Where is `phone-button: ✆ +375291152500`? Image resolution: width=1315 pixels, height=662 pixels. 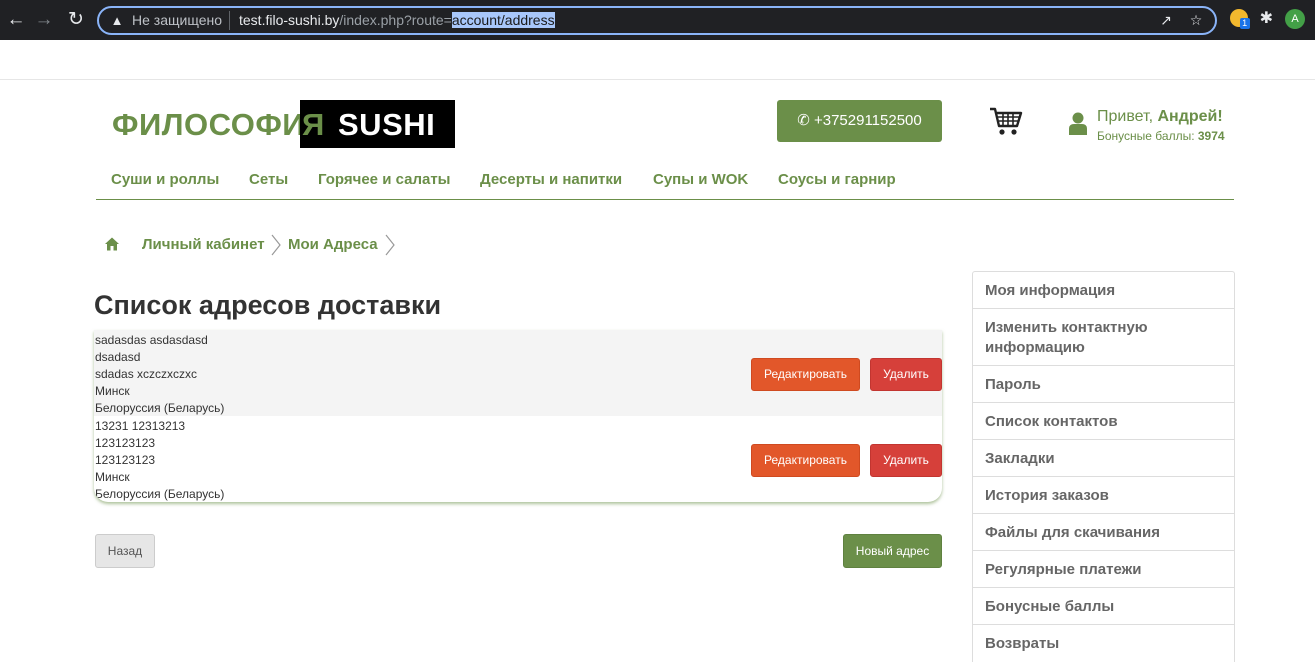 phone-button: ✆ +375291152500 is located at coordinates (859, 121).